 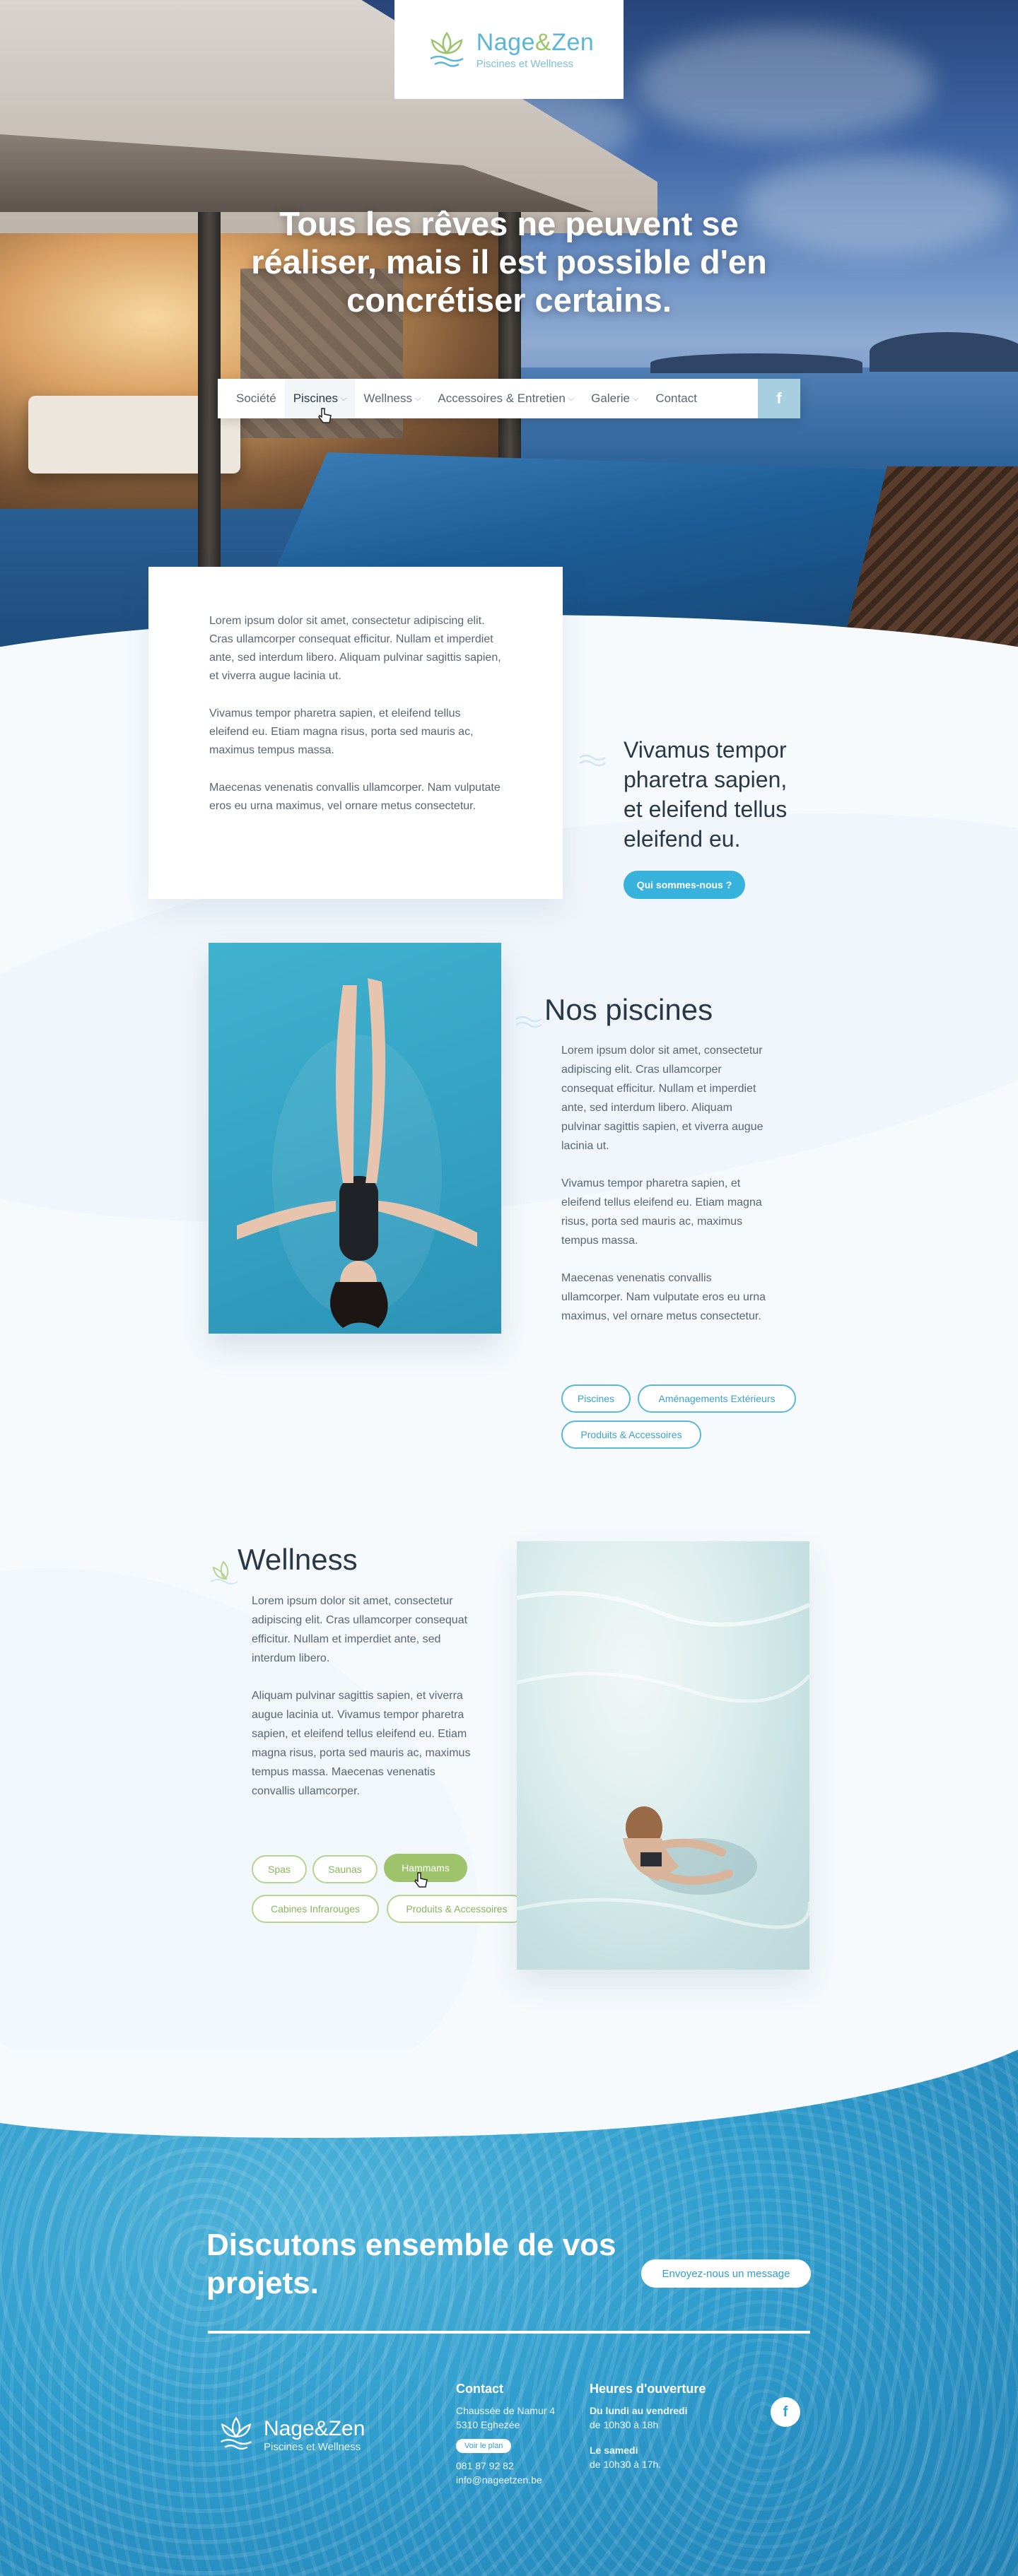 What do you see at coordinates (506, 398) in the screenshot?
I see `nav-item-accessoires: Accessoires & Entretien ⌵` at bounding box center [506, 398].